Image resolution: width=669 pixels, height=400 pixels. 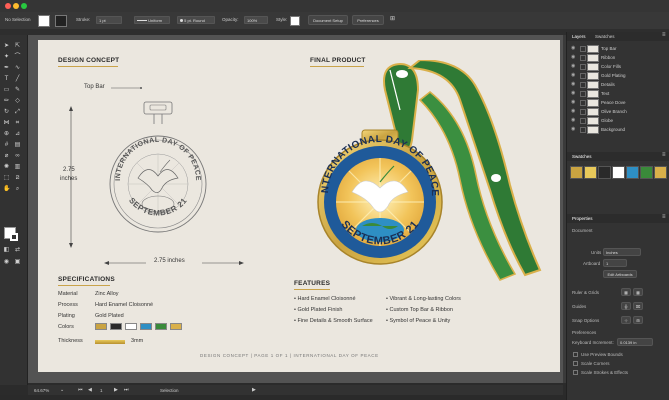 I want to click on layer-row: ◉ Top Bar, so click(x=614, y=49).